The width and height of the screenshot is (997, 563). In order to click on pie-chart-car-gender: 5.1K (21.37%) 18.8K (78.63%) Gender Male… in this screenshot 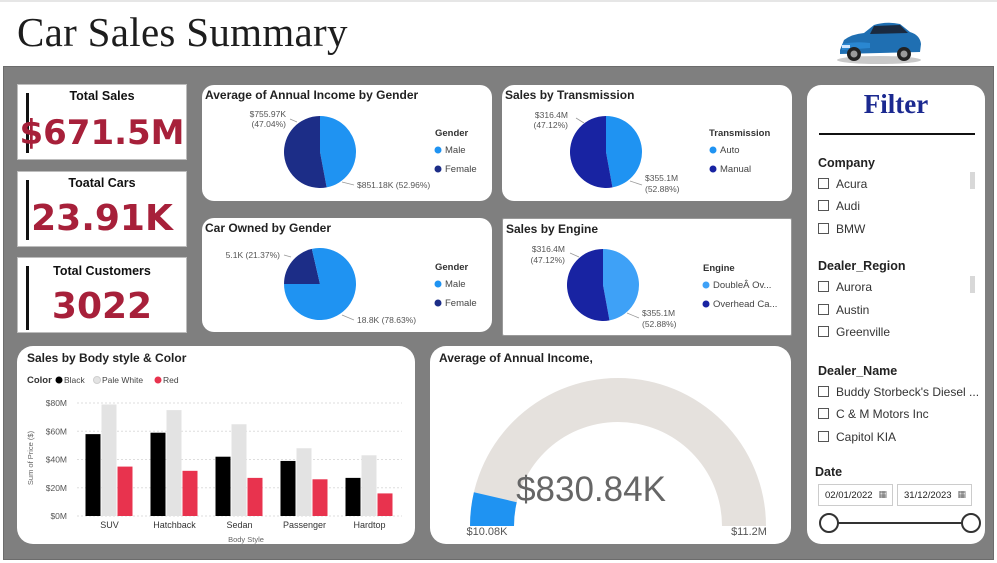, I will do `click(351, 286)`.